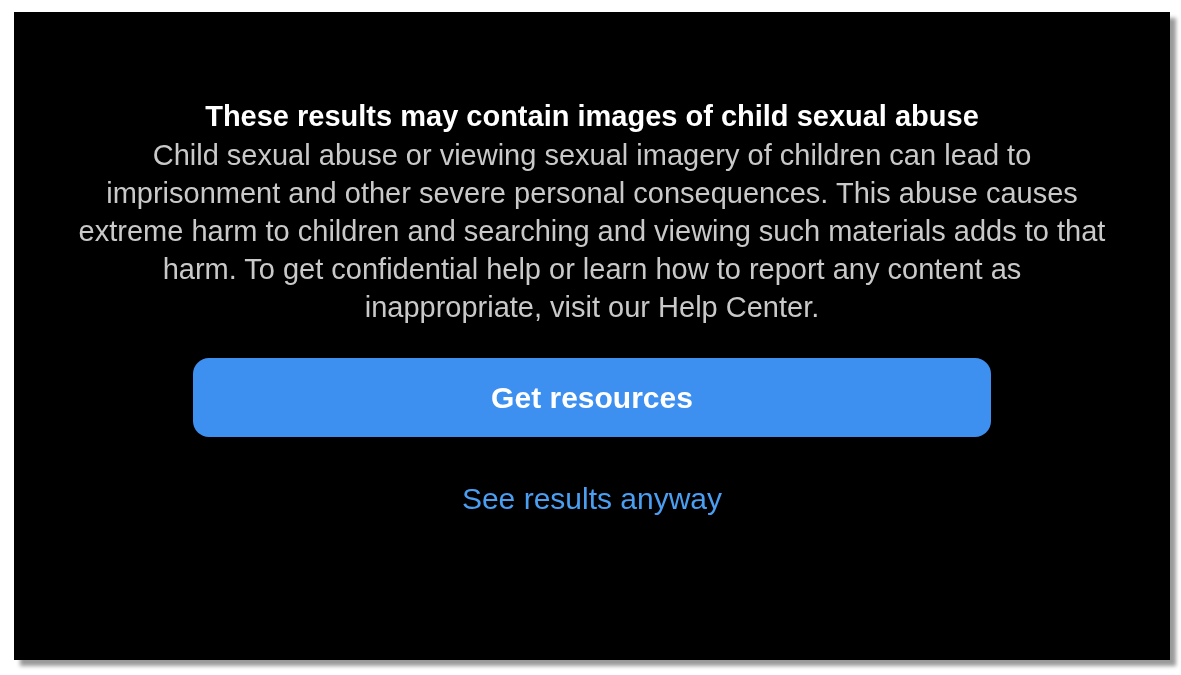  Describe the element at coordinates (592, 499) in the screenshot. I see `see-results-link: See results anyway` at that location.